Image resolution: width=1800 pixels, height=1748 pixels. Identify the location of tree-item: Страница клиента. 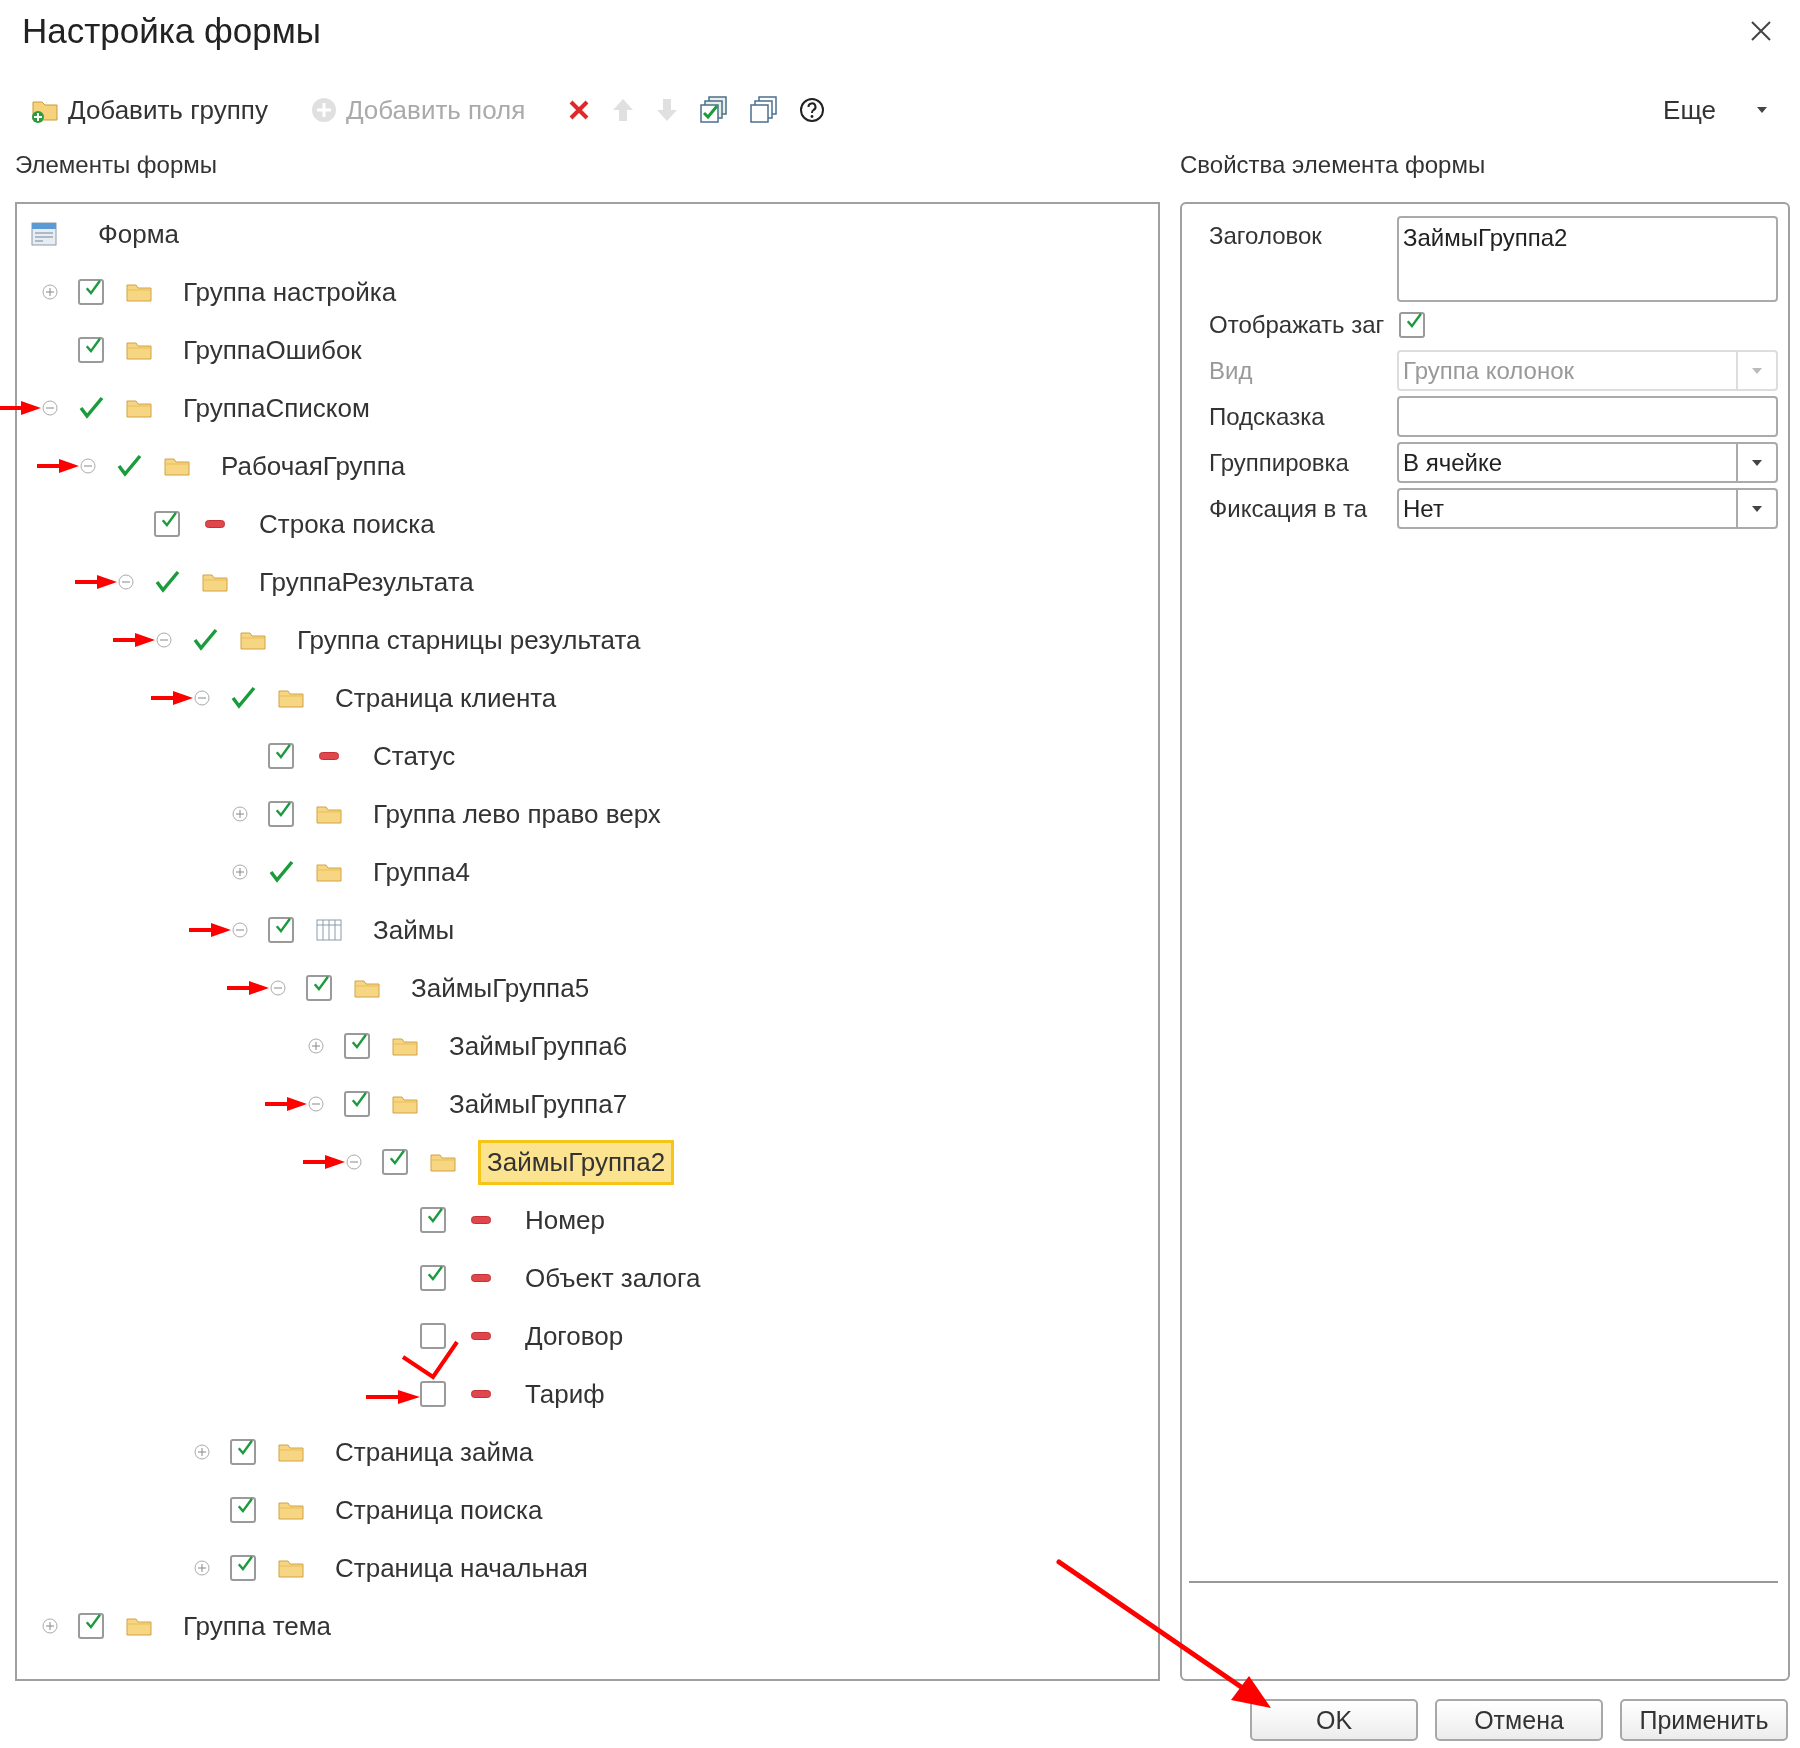
(446, 698).